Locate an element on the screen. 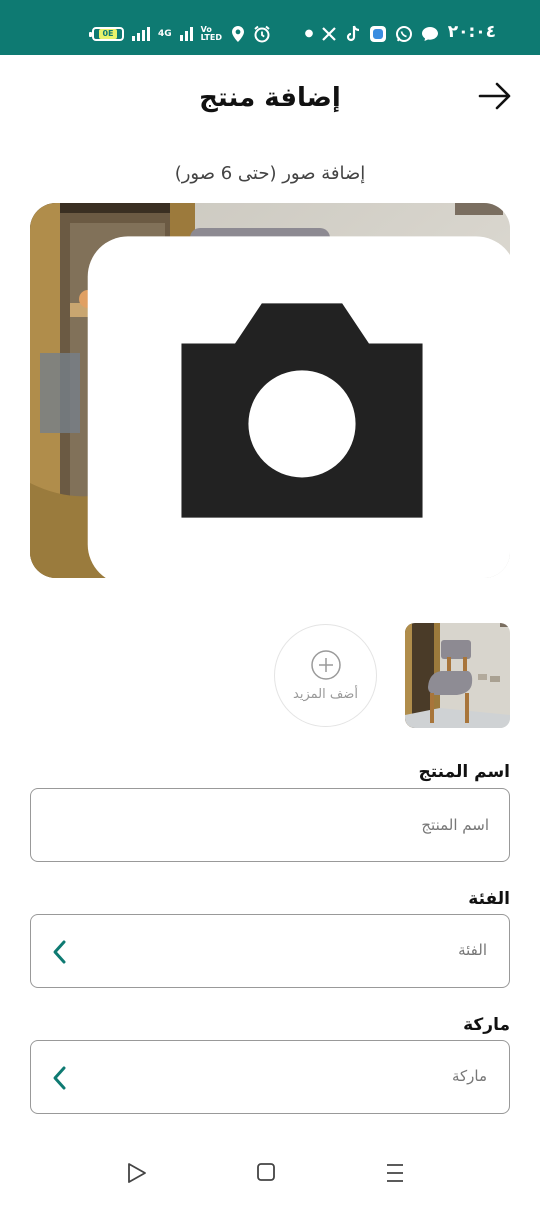  product-name-field is located at coordinates (270, 825).